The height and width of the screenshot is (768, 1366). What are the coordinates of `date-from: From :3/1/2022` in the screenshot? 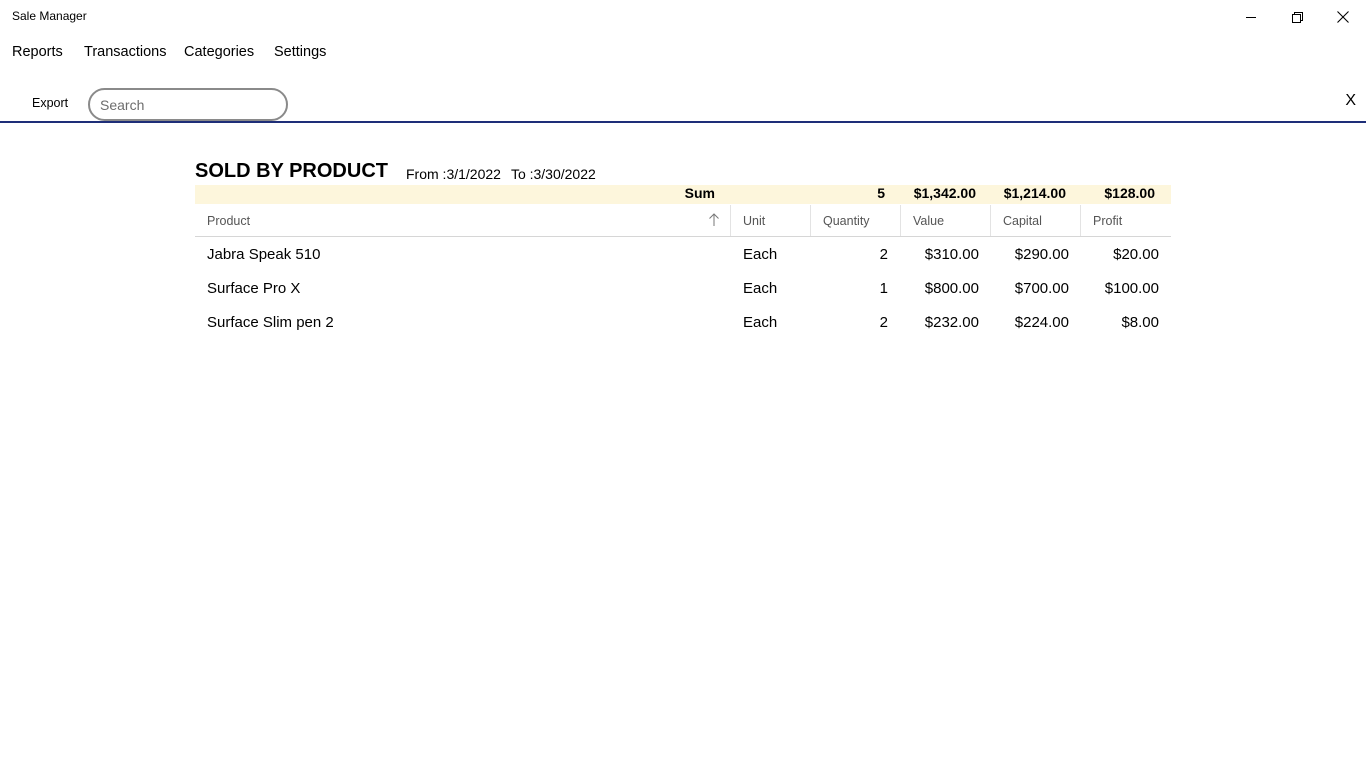 It's located at (453, 174).